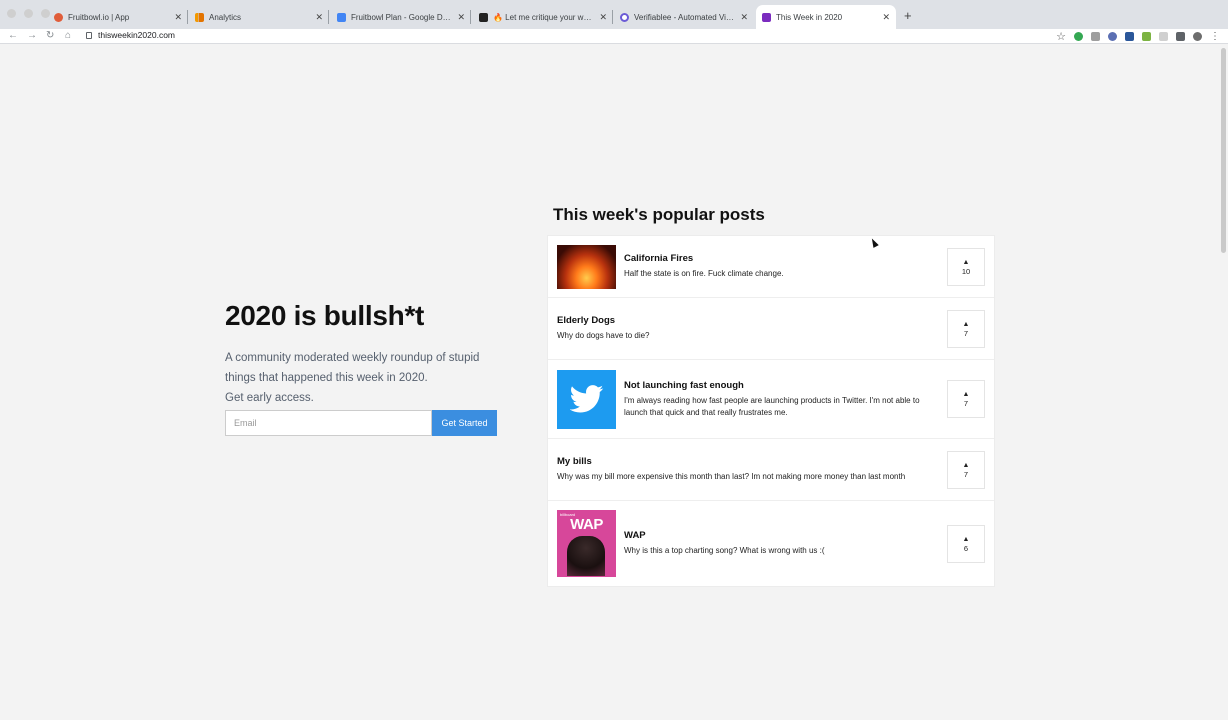 The image size is (1228, 720). Describe the element at coordinates (1095, 36) in the screenshot. I see `extension-gray-icon` at that location.